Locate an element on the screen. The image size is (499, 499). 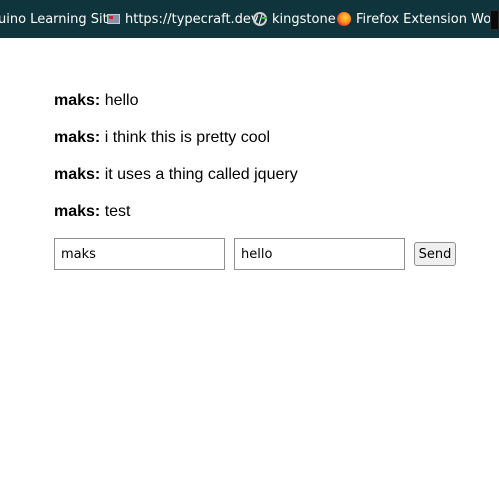
chat-message: maks: hello is located at coordinates (176, 106).